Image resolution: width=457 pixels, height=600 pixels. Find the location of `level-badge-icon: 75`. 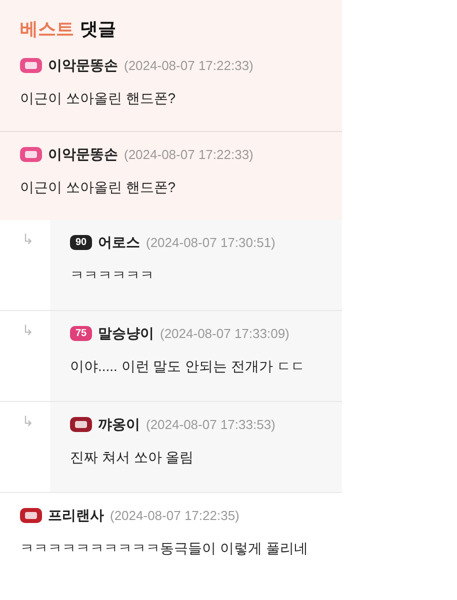

level-badge-icon: 75 is located at coordinates (81, 333).